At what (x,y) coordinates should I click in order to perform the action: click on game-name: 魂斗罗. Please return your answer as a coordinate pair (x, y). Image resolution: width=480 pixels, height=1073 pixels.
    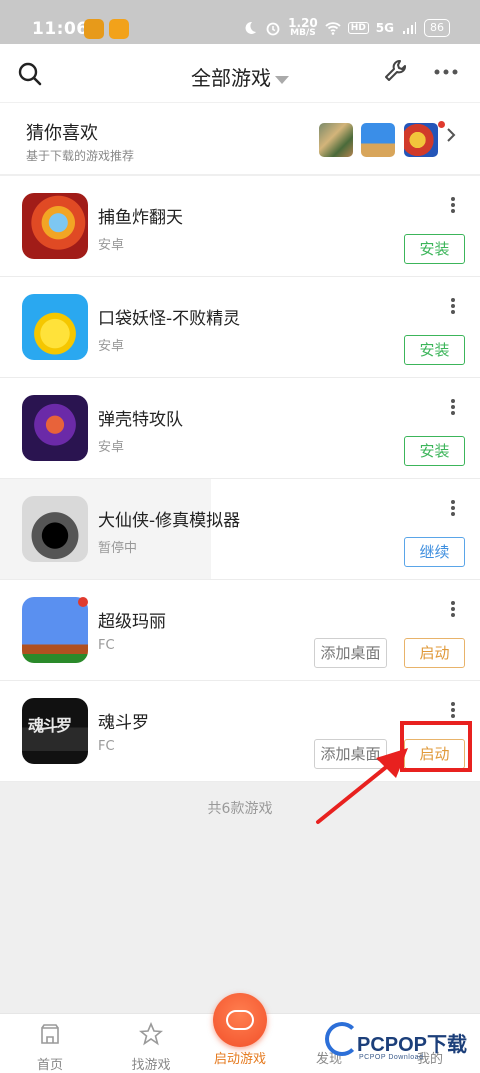
    Looking at the image, I should click on (123, 723).